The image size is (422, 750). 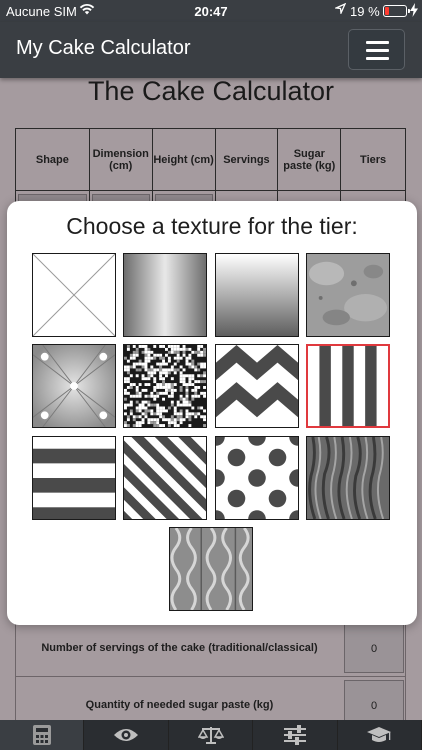 I want to click on texture-bark, so click(x=348, y=478).